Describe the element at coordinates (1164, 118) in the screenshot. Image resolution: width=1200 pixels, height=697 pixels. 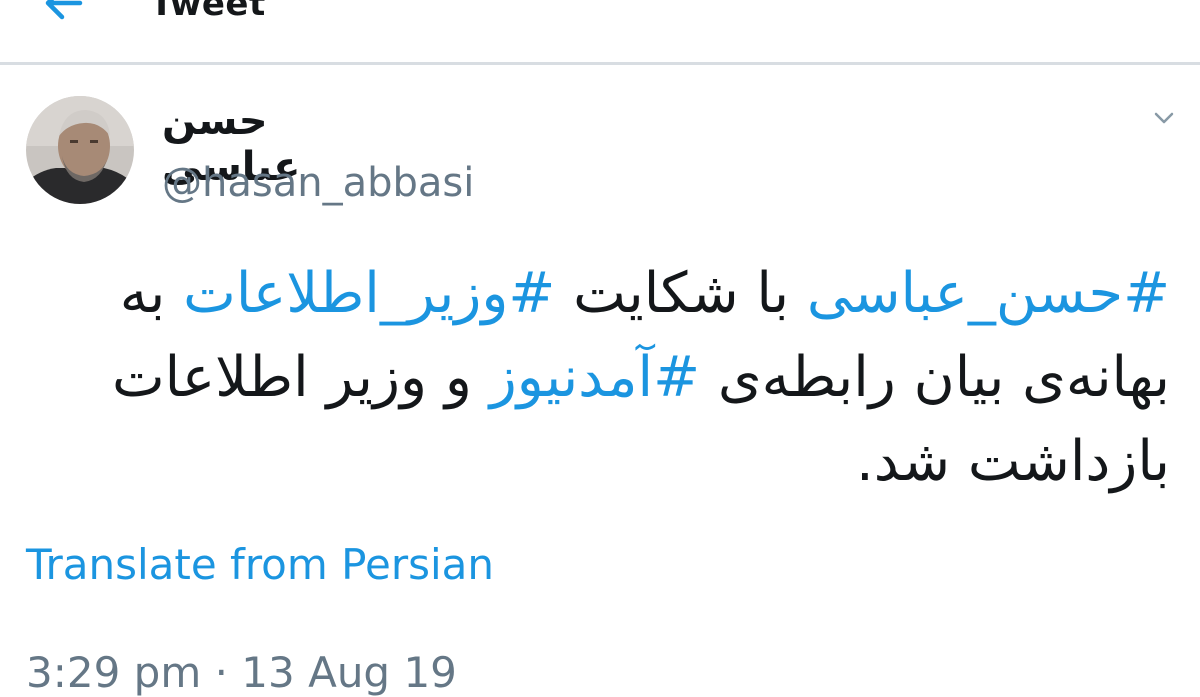
I see `chevron-down-icon` at that location.